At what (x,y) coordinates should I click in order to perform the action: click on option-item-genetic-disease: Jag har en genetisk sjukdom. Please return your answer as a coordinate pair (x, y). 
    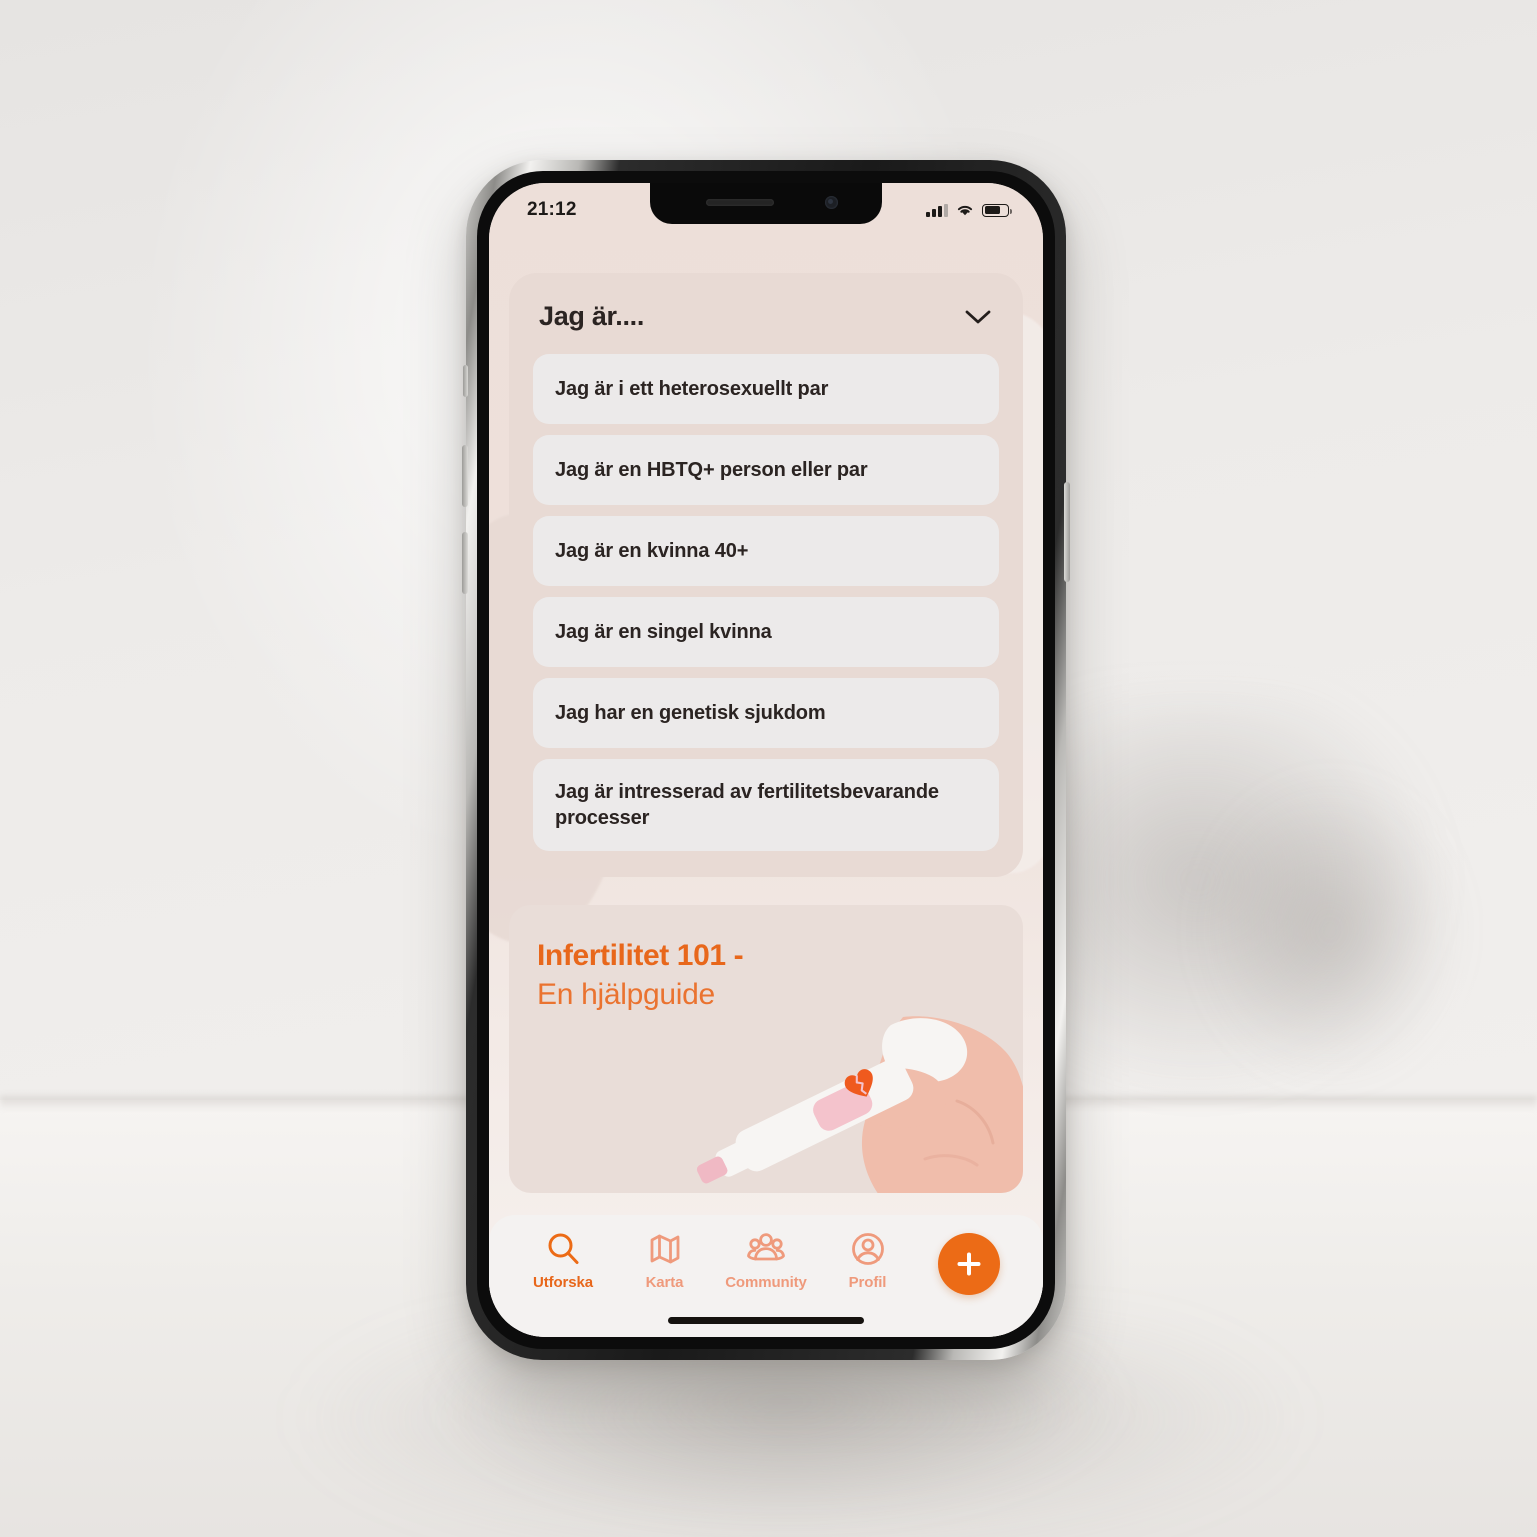
    Looking at the image, I should click on (766, 713).